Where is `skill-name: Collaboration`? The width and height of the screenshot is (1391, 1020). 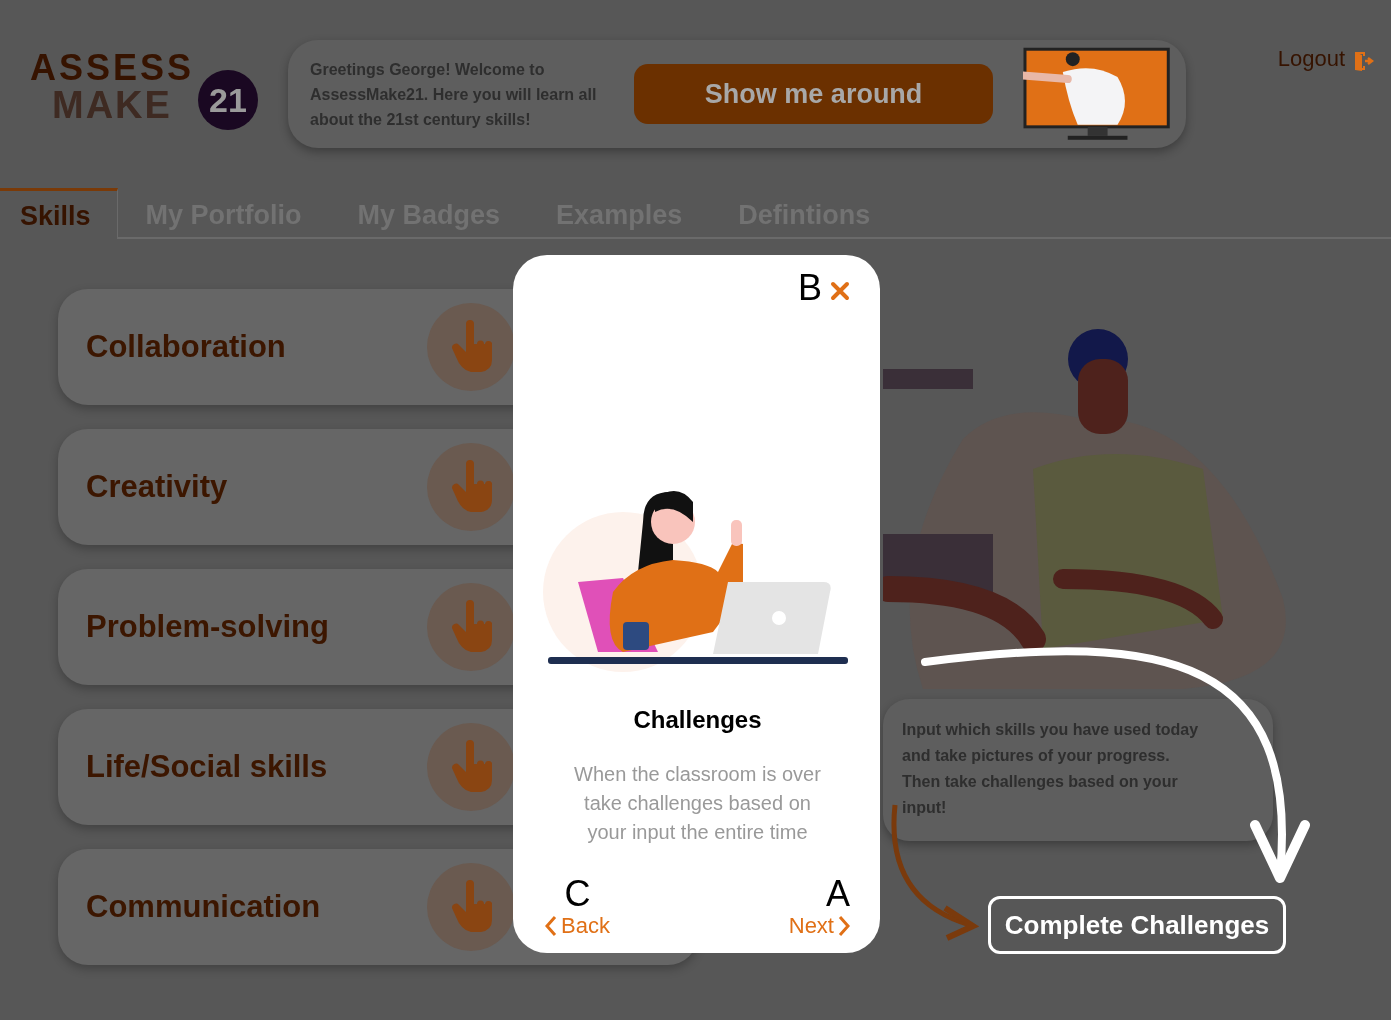 skill-name: Collaboration is located at coordinates (186, 347).